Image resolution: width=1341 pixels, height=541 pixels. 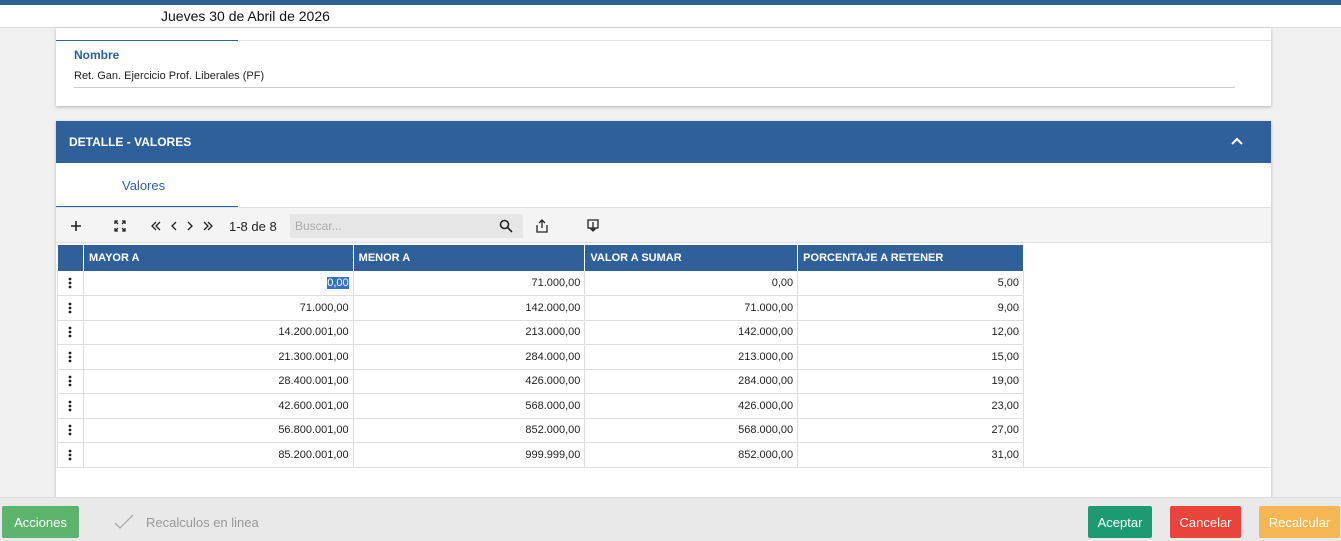 I want to click on cell-mayor-a: 28.400.001,00, so click(x=218, y=381).